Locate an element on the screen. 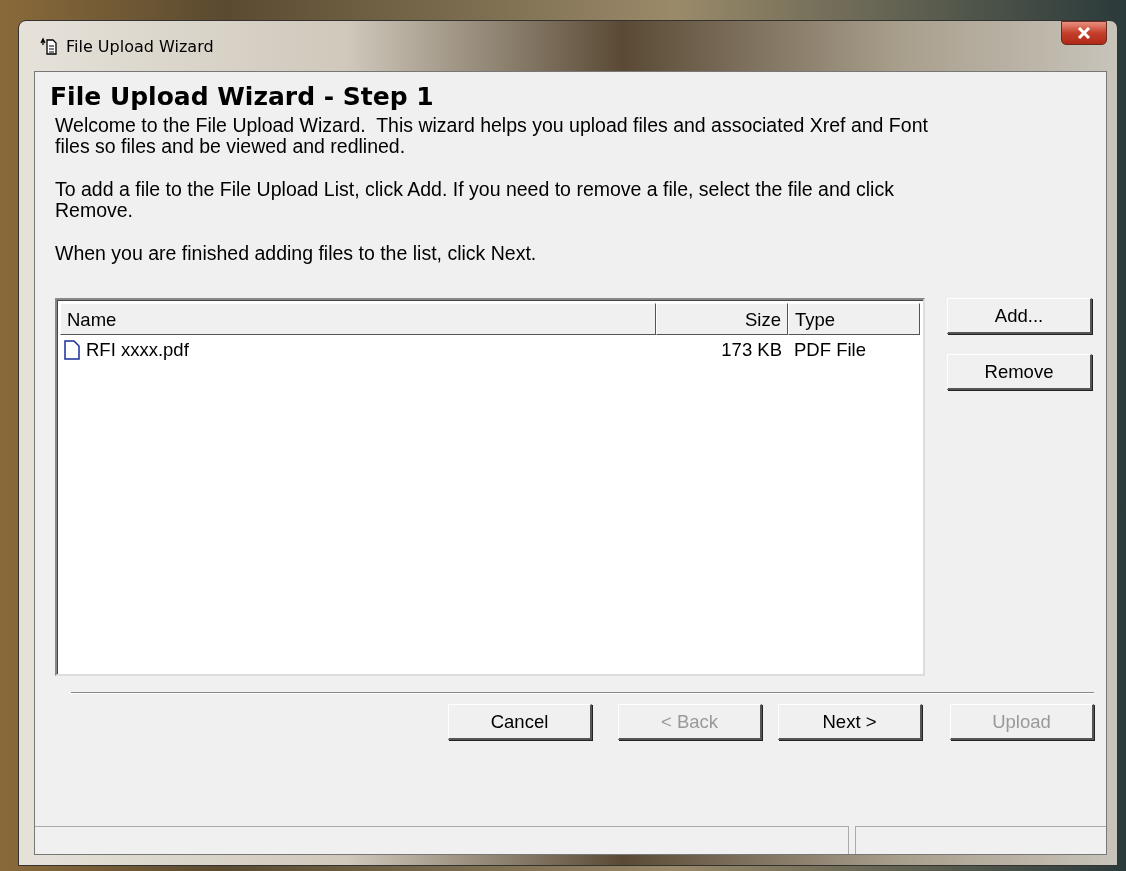 This screenshot has height=871, width=1126. document-icon is located at coordinates (49, 46).